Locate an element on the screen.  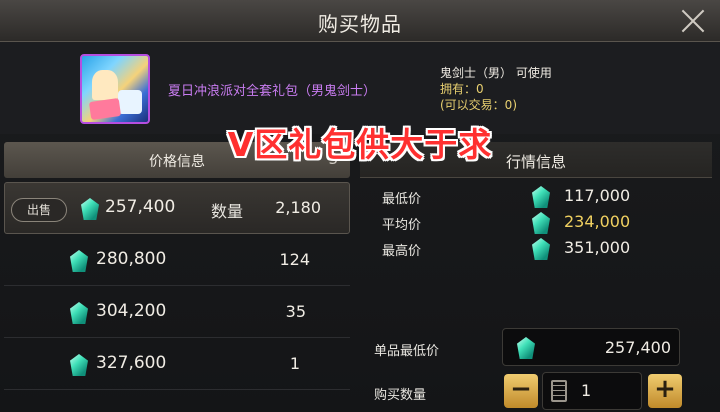
max-price-value: 351,000 is located at coordinates (597, 247).